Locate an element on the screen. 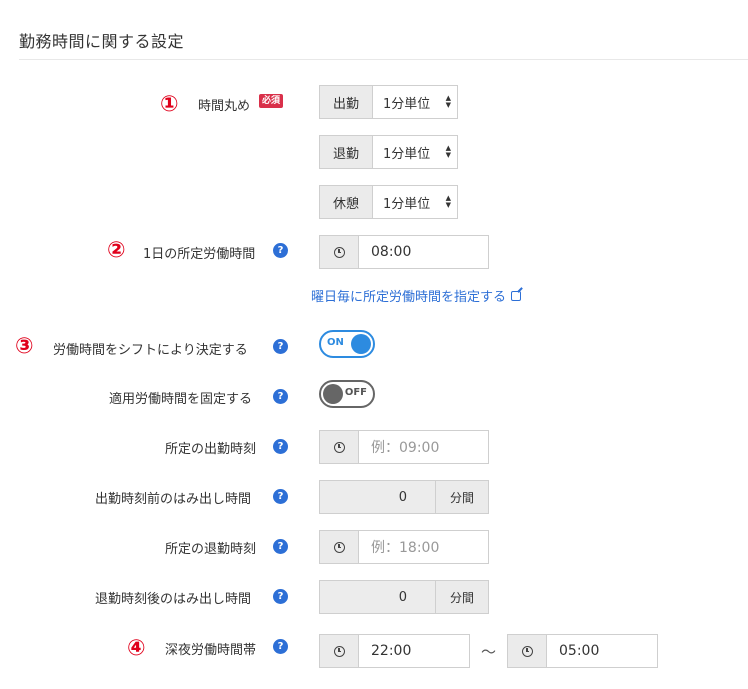  daily-hours-label: 1日の所定労働時間 is located at coordinates (199, 254).